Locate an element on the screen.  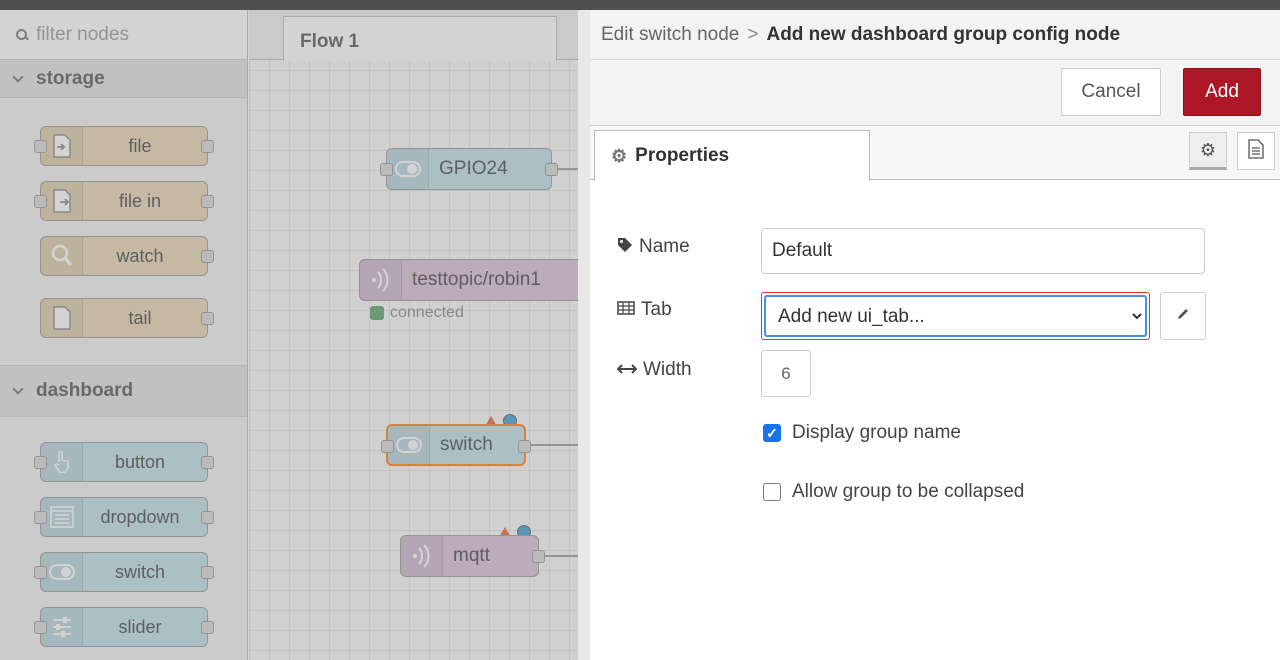
checkbox-label: Allow group to be collapsed is located at coordinates (908, 491).